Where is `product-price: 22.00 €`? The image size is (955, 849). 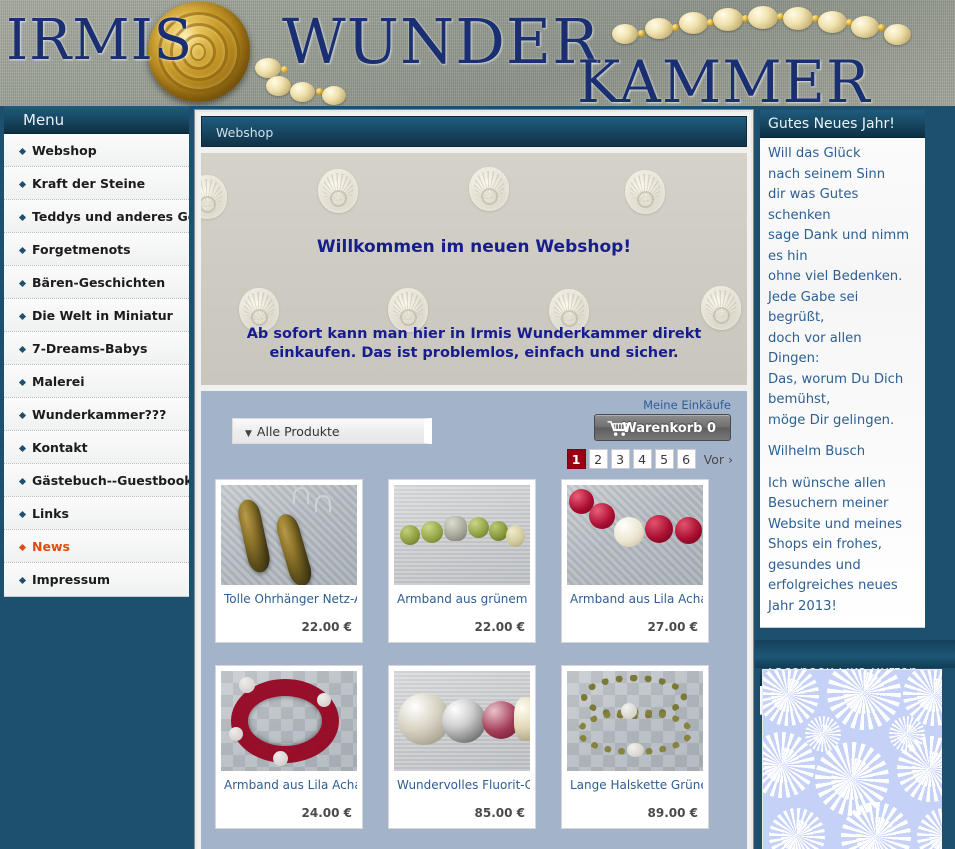 product-price: 22.00 € is located at coordinates (326, 627).